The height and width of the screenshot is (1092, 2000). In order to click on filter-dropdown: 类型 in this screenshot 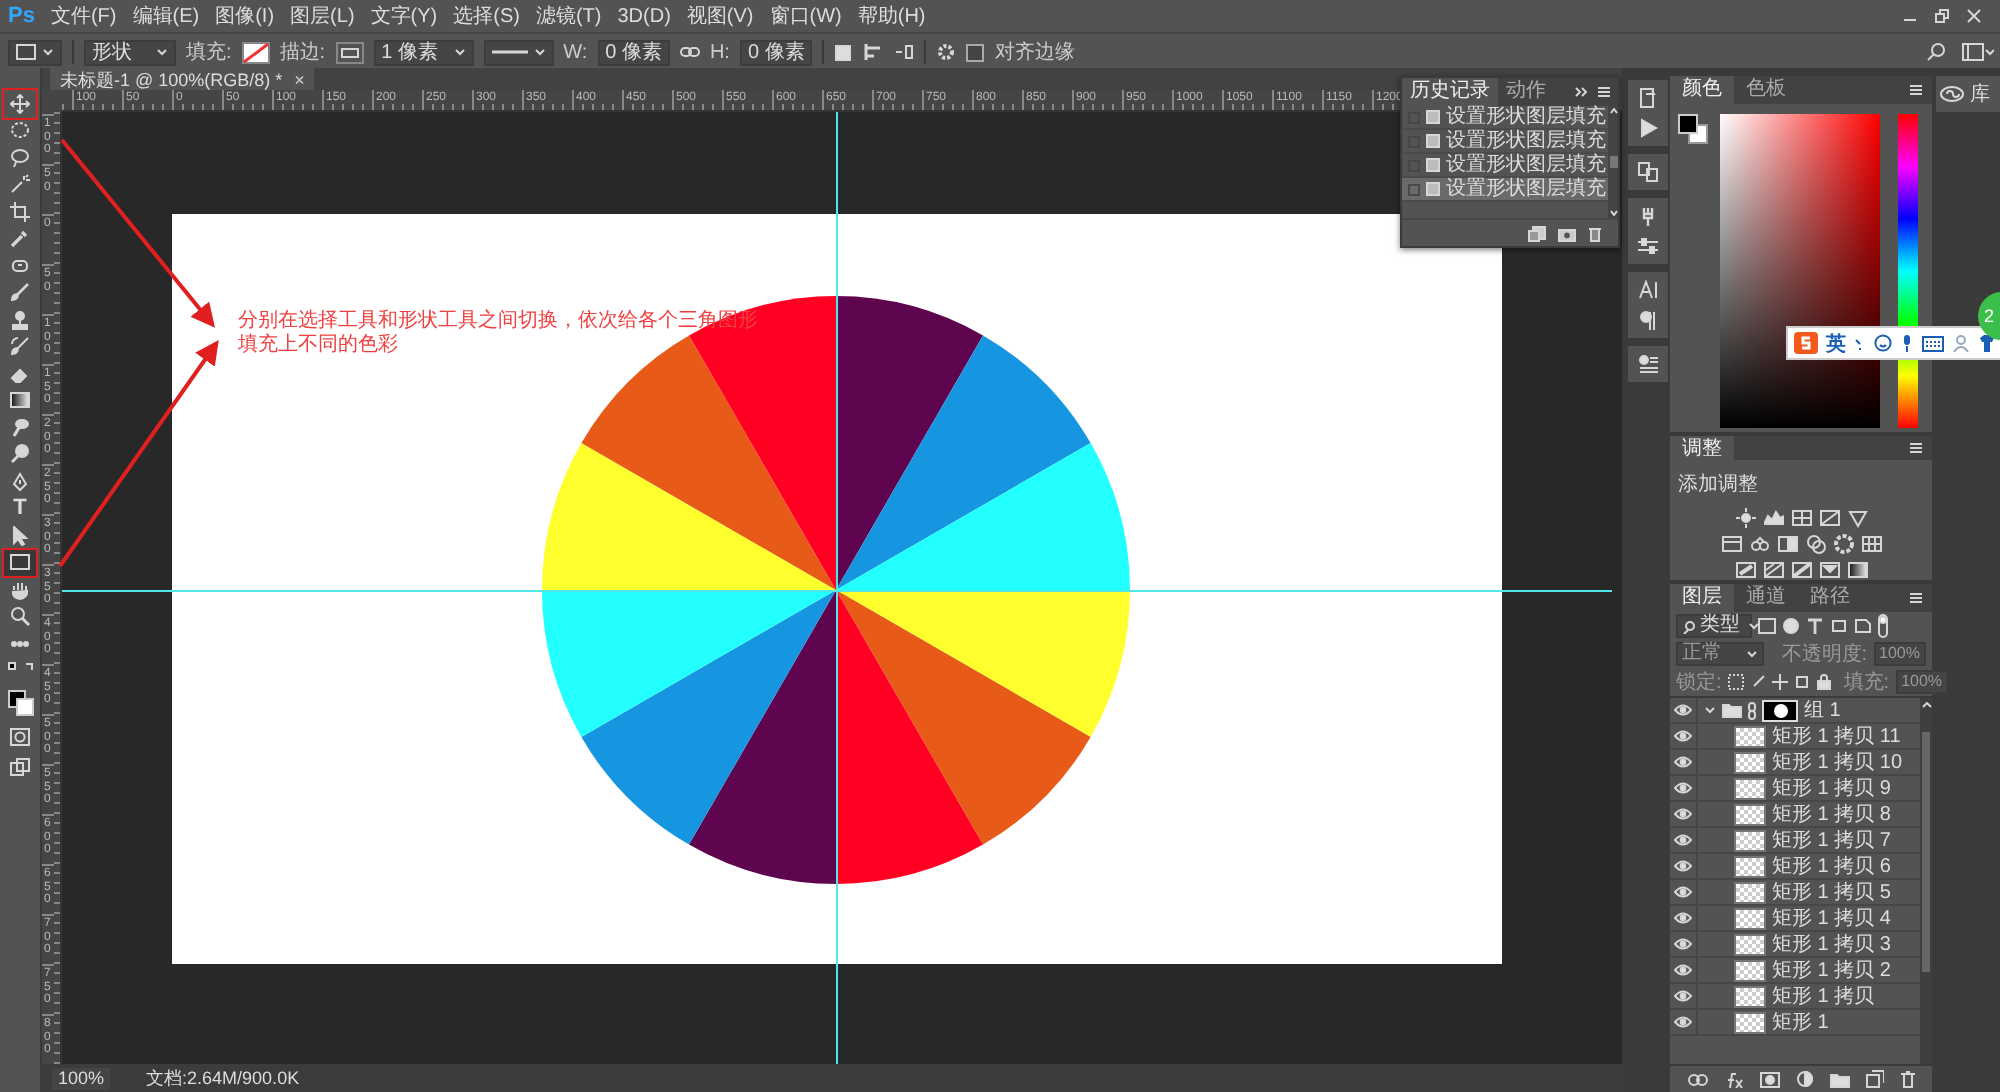, I will do `click(1714, 626)`.